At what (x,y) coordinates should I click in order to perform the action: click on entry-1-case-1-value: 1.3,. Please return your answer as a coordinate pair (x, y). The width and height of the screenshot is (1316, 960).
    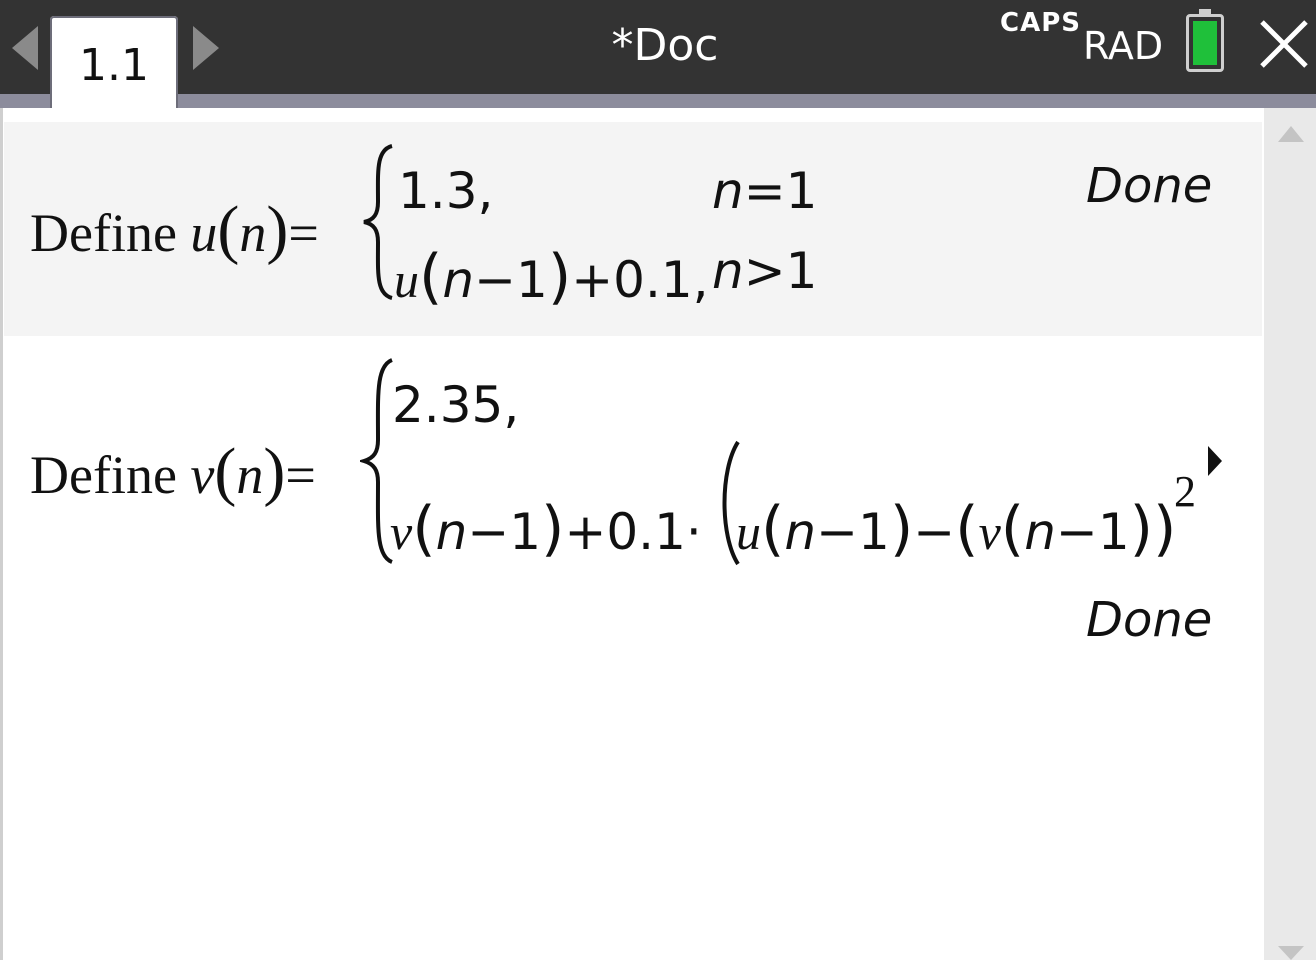
    Looking at the image, I should click on (446, 191).